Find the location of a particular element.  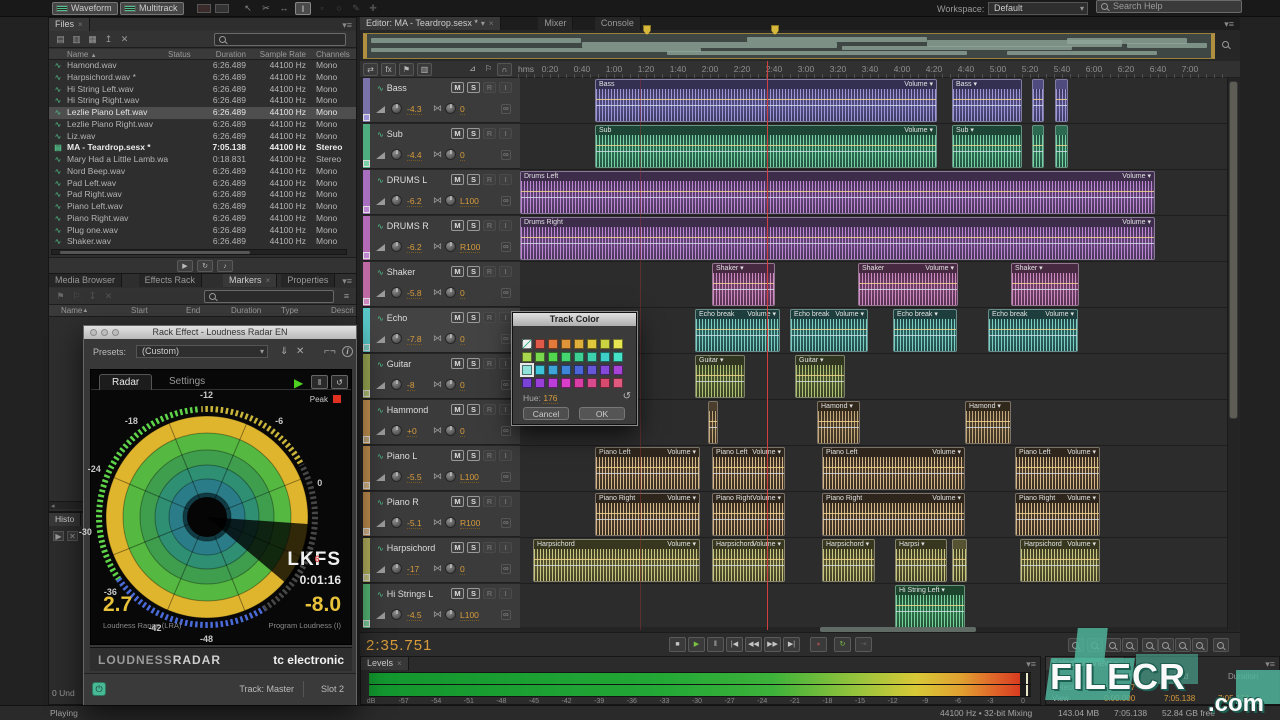

volume-value: -4.3 is located at coordinates (414, 109).